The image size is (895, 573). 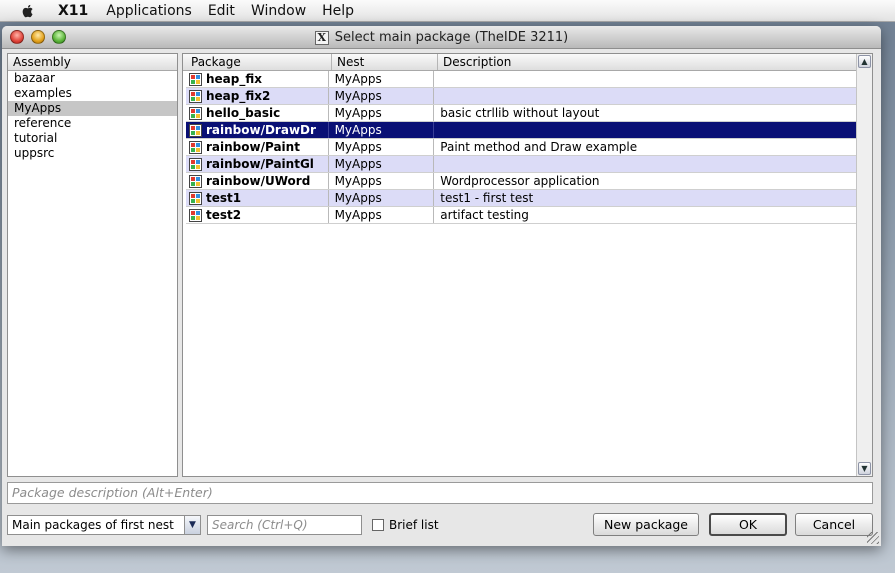 What do you see at coordinates (257, 215) in the screenshot?
I see `cell-package: test2` at bounding box center [257, 215].